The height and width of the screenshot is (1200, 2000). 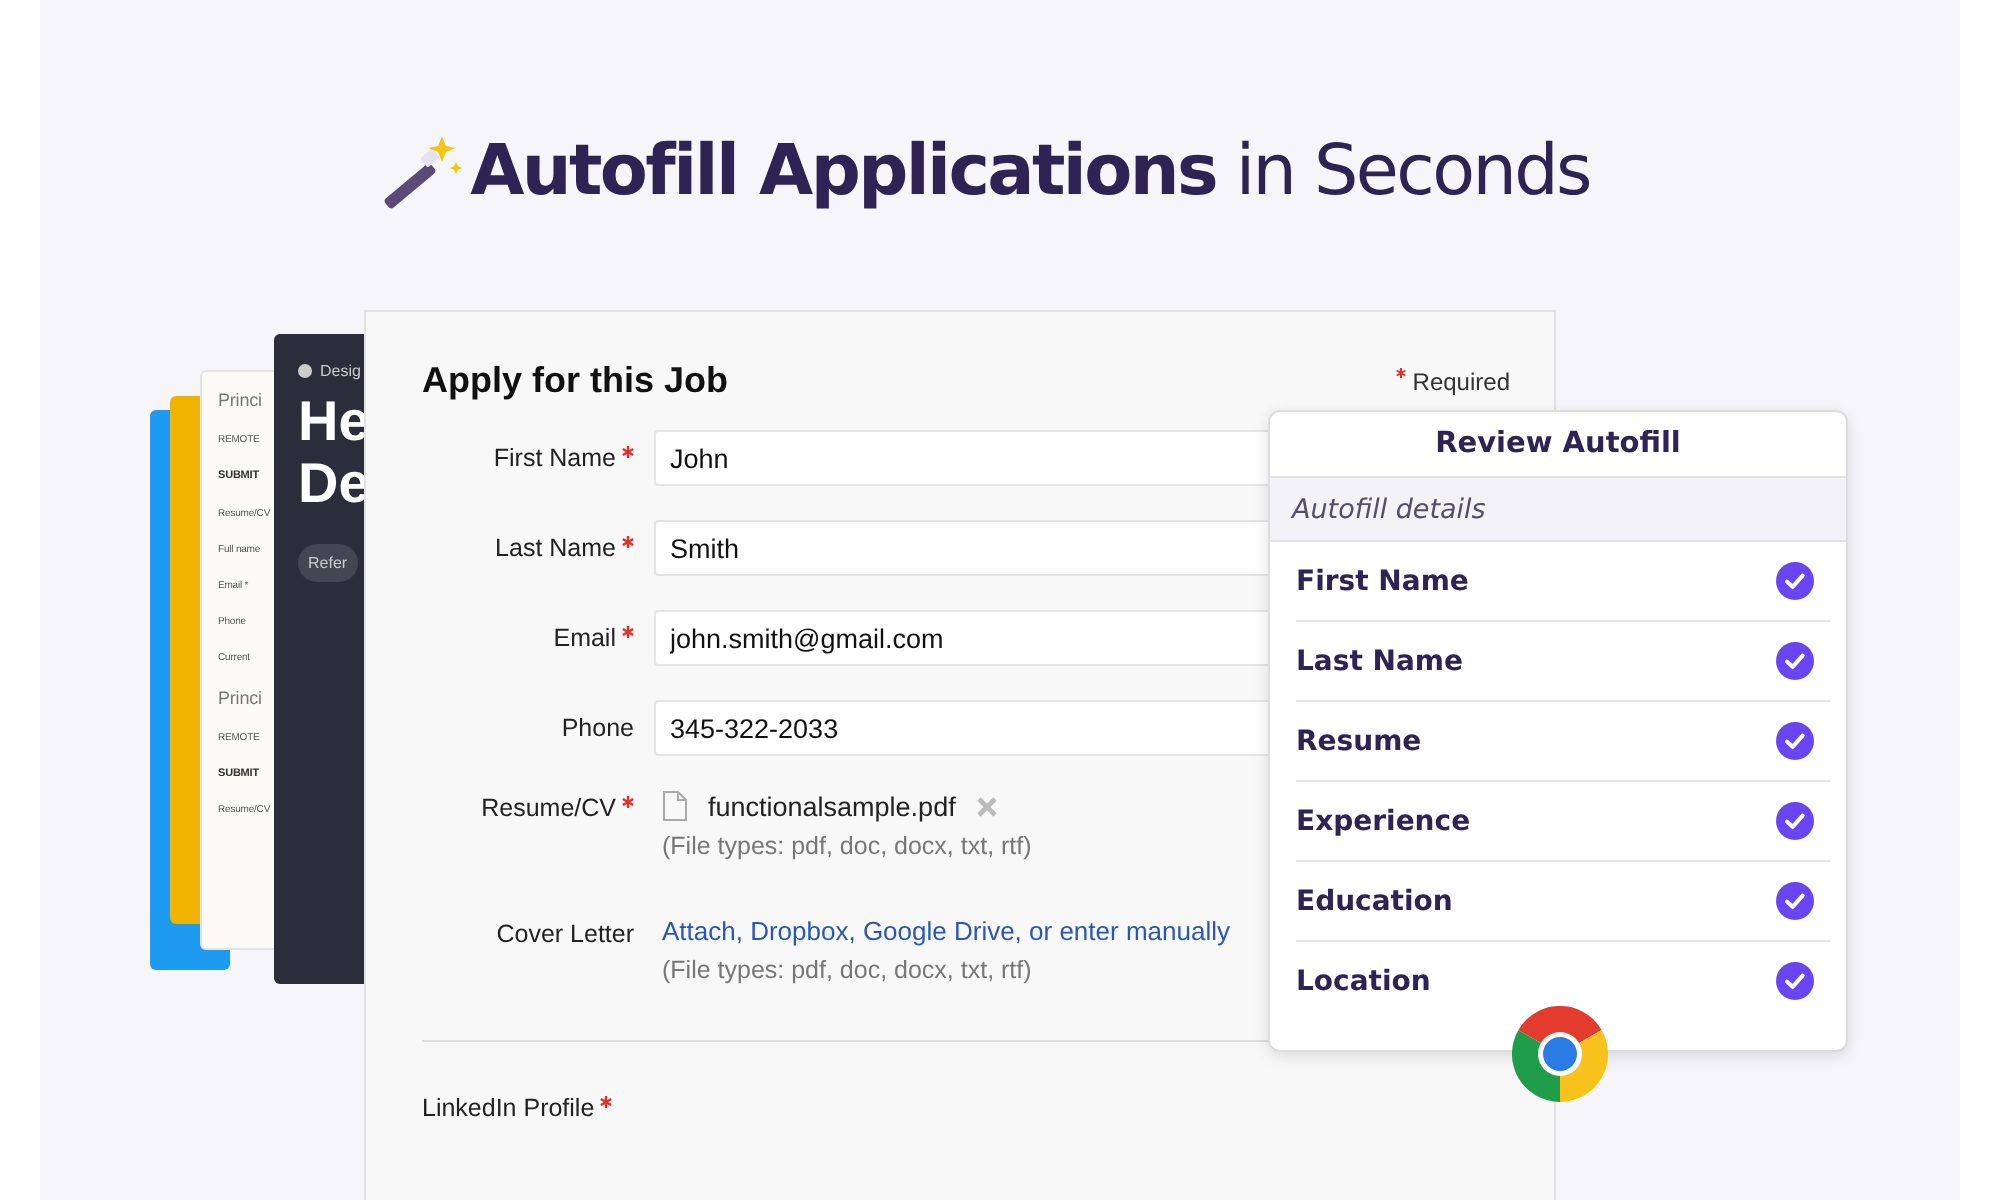 I want to click on field-label: Cover Letter, so click(x=565, y=934).